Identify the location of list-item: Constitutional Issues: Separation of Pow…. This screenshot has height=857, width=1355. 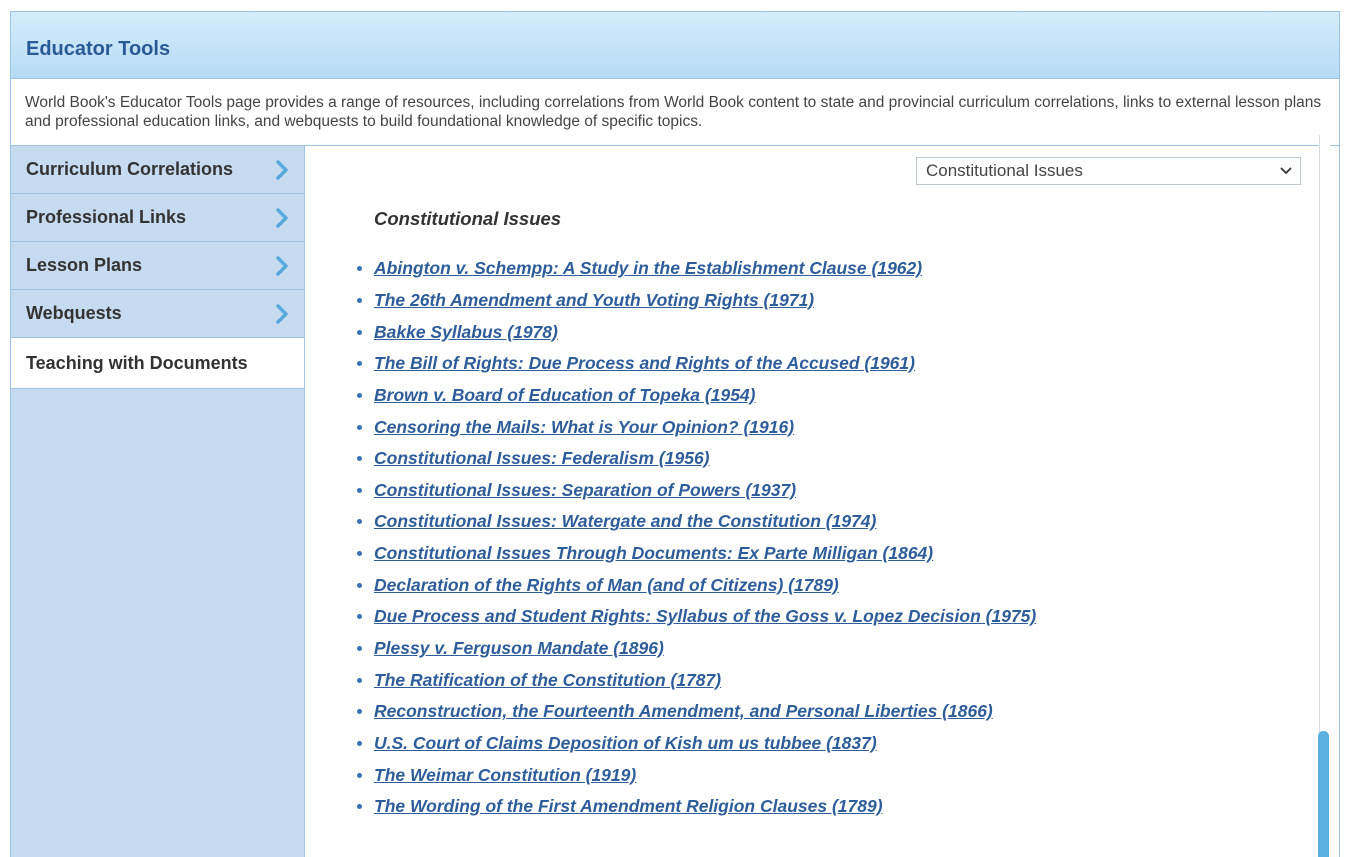
(696, 490).